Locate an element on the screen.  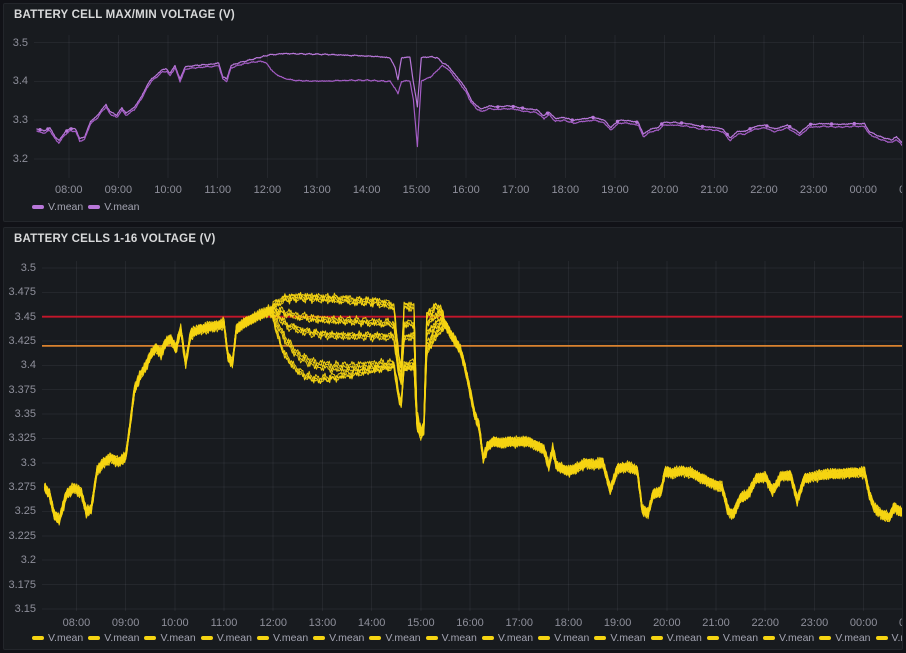
panel-title: BATTERY CELLS 1-16 VOLTAGE (V) is located at coordinates (115, 239).